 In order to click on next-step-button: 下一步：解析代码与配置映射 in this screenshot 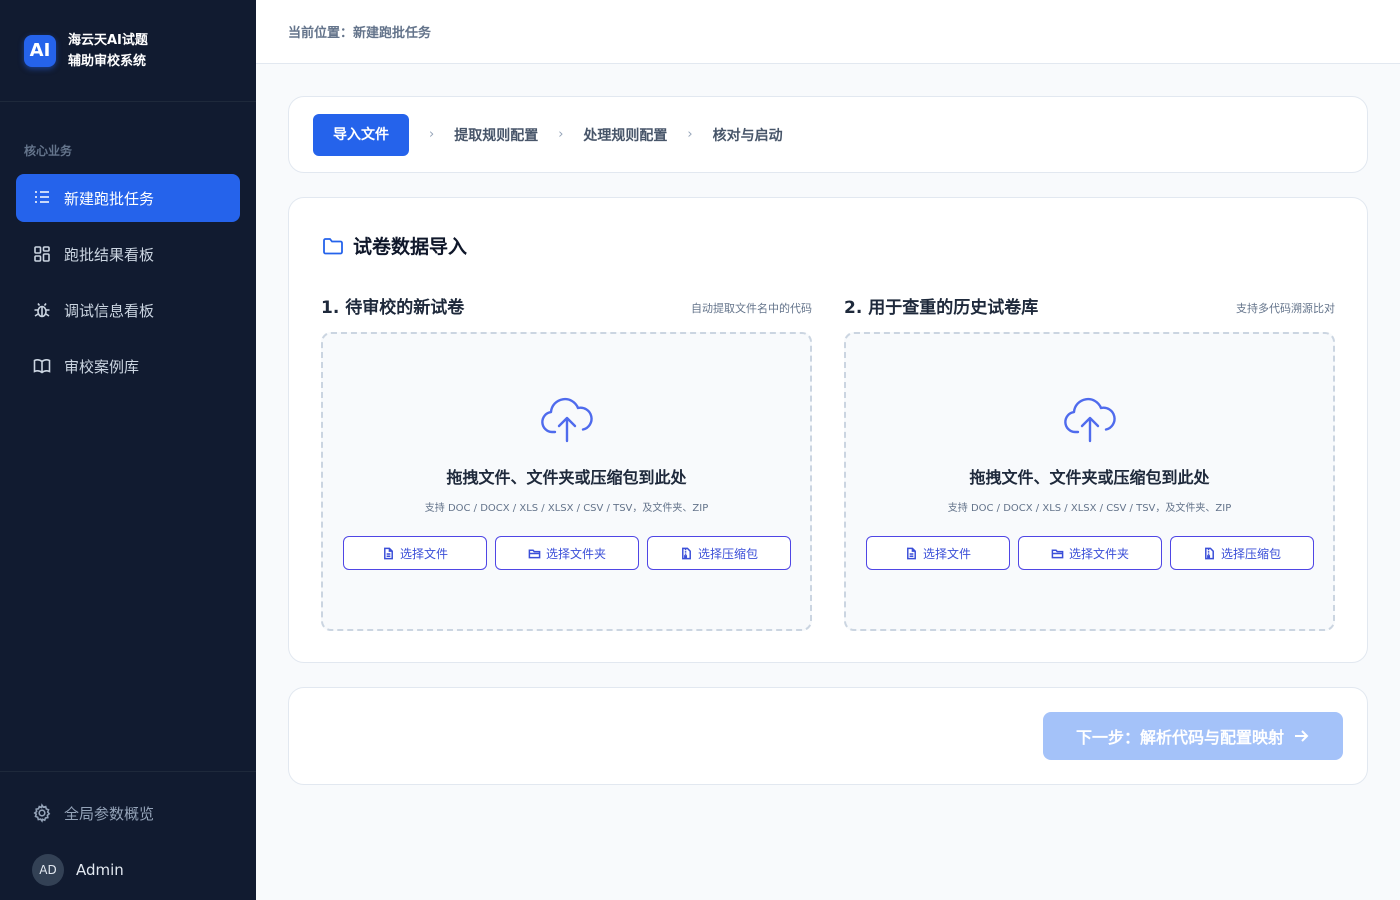, I will do `click(1193, 736)`.